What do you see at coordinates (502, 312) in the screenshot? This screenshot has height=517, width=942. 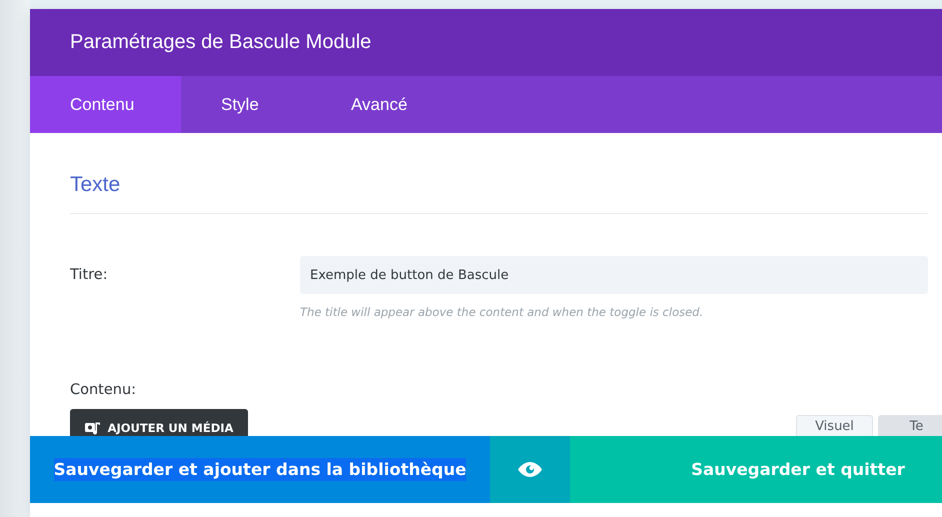 I see `field-hint: The title will appear above the content and when the toggle is closed.` at bounding box center [502, 312].